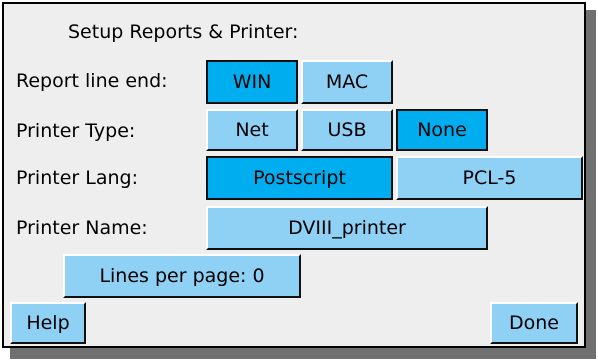 Image resolution: width=598 pixels, height=362 pixels. What do you see at coordinates (183, 32) in the screenshot?
I see `dialog-title: Setup Reports & Printer:` at bounding box center [183, 32].